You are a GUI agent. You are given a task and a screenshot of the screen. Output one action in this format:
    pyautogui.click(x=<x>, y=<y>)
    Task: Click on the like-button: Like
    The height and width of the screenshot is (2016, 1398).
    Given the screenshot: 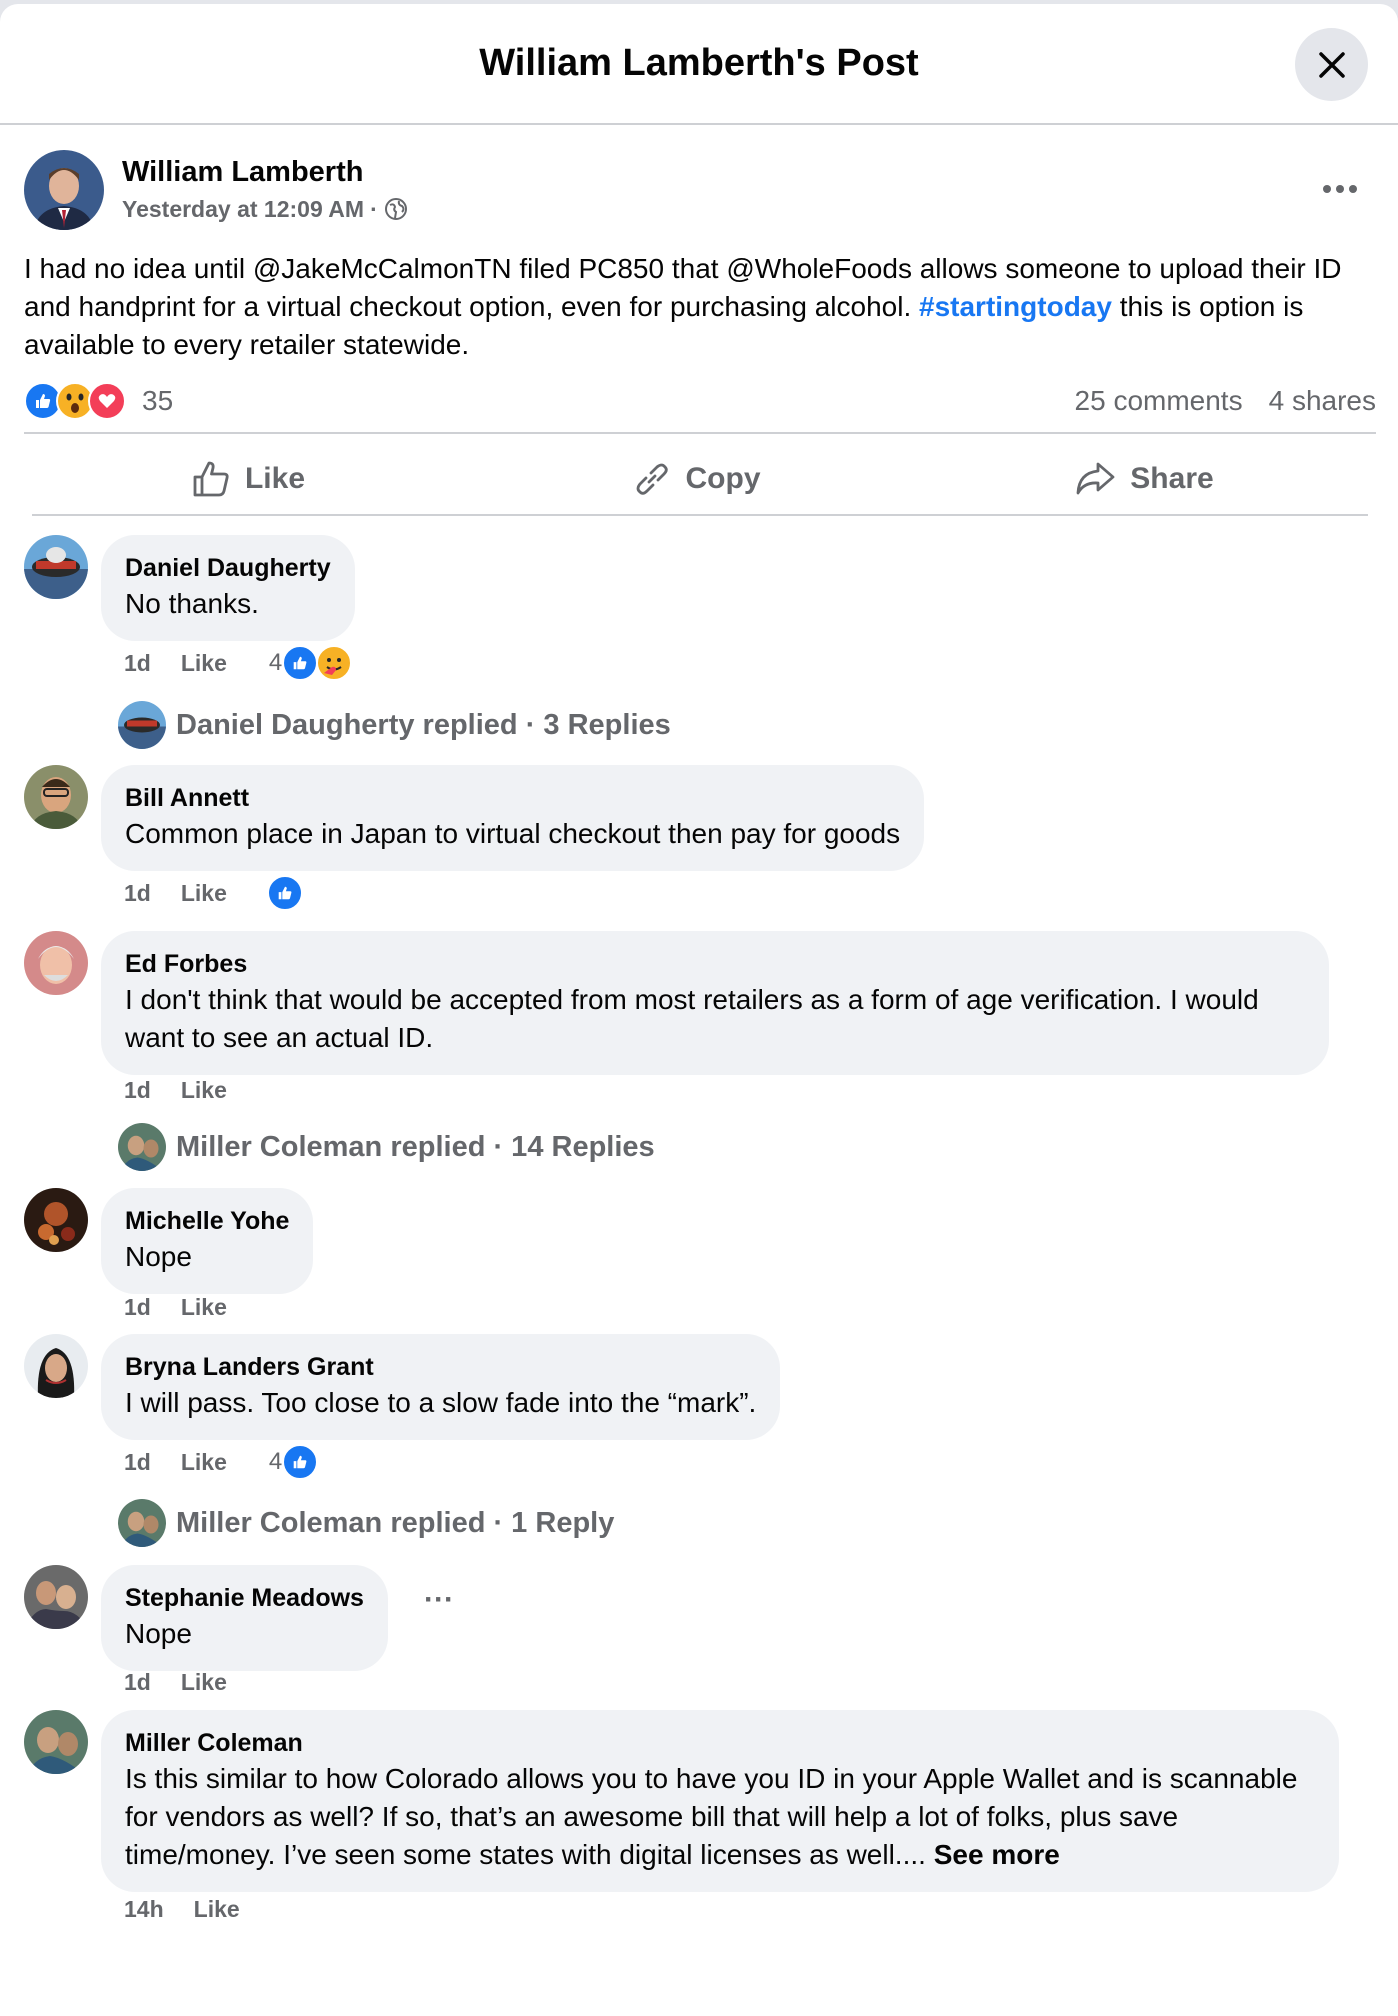 What is the action you would take?
    pyautogui.click(x=248, y=479)
    